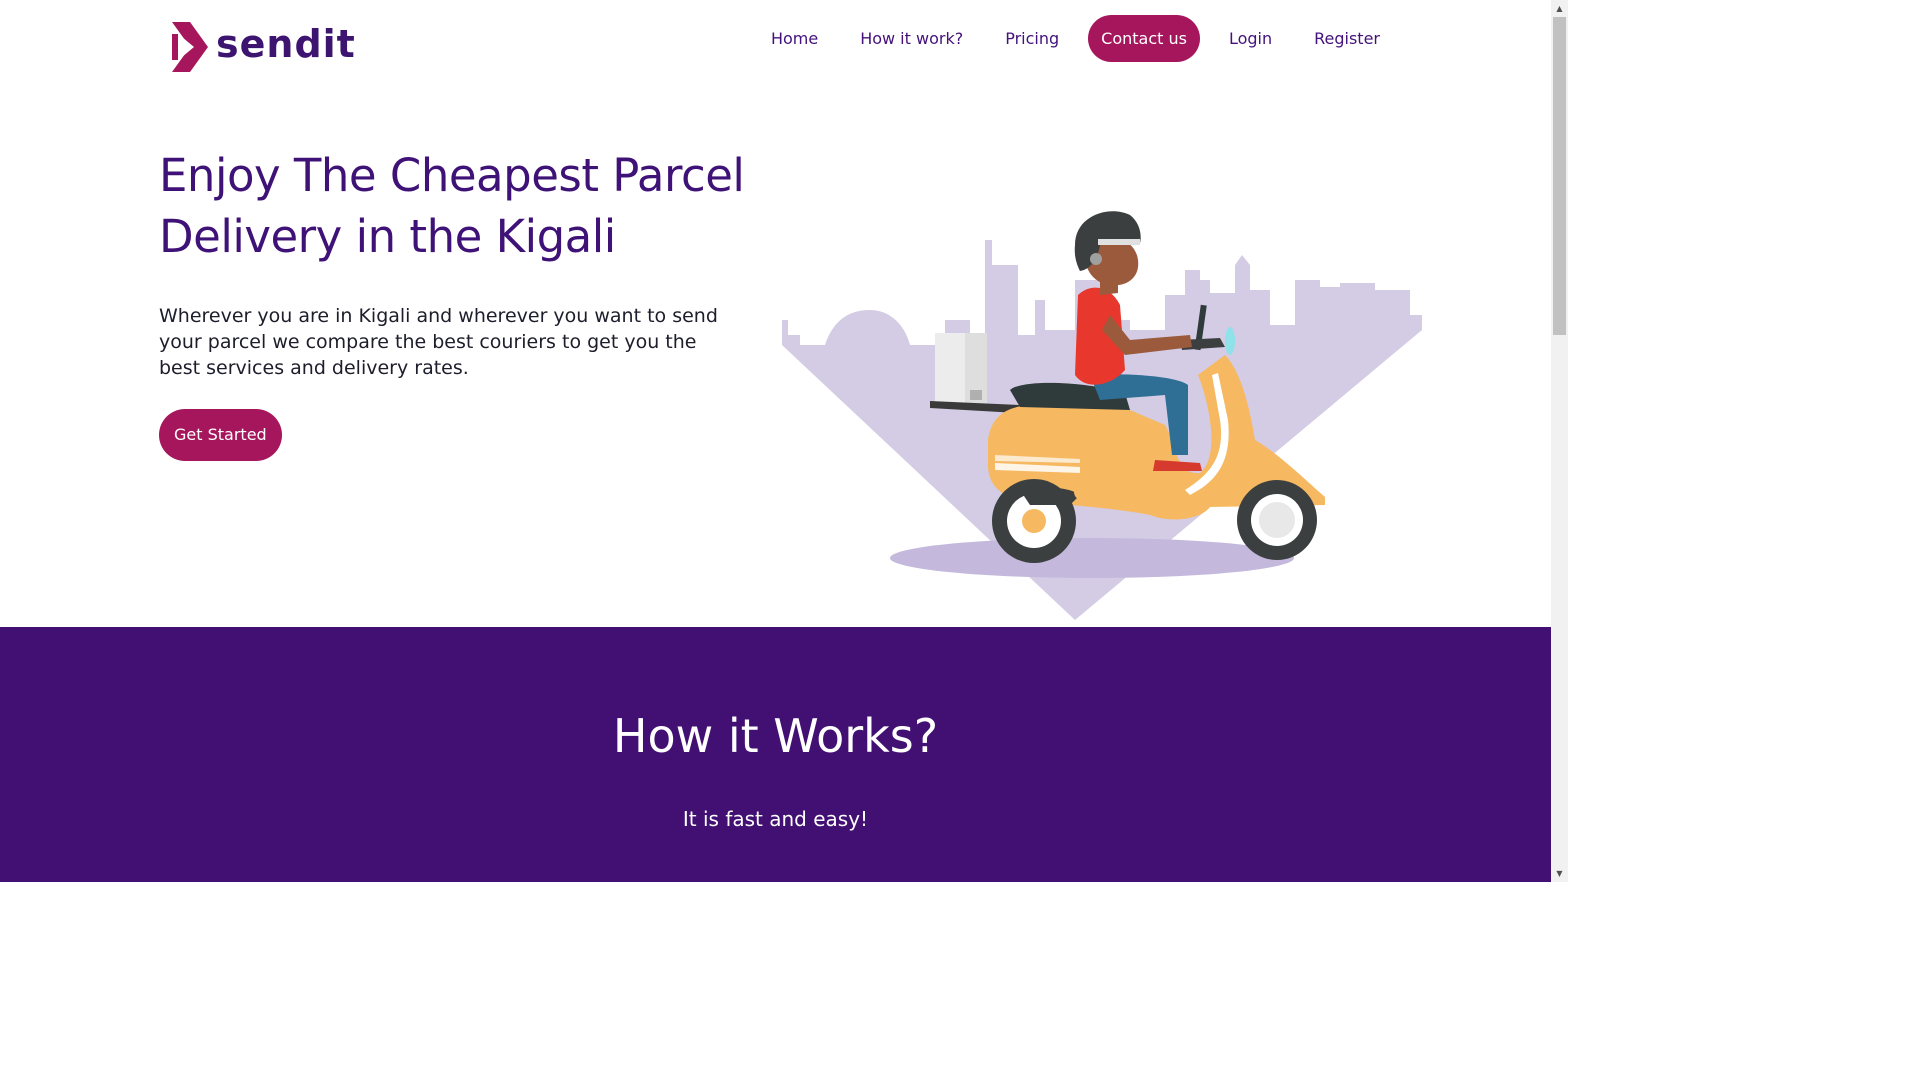 The width and height of the screenshot is (1920, 1080). I want to click on how-it-works-title: How it Works?, so click(775, 736).